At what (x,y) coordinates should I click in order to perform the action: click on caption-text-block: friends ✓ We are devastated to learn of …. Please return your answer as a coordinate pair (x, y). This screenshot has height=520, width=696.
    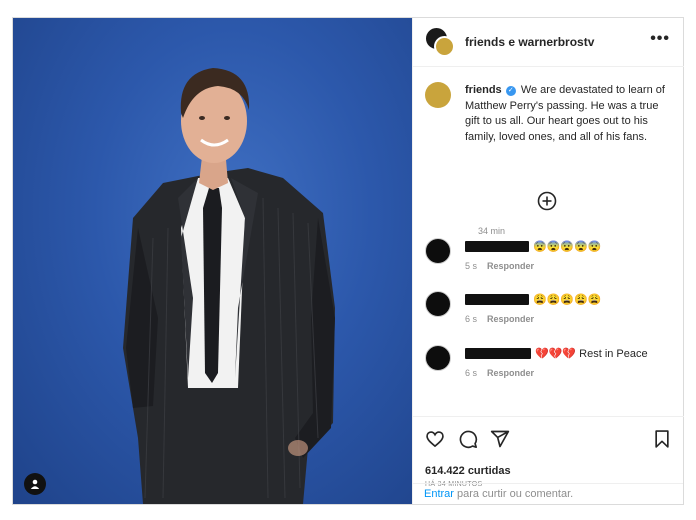
    Looking at the image, I should click on (570, 114).